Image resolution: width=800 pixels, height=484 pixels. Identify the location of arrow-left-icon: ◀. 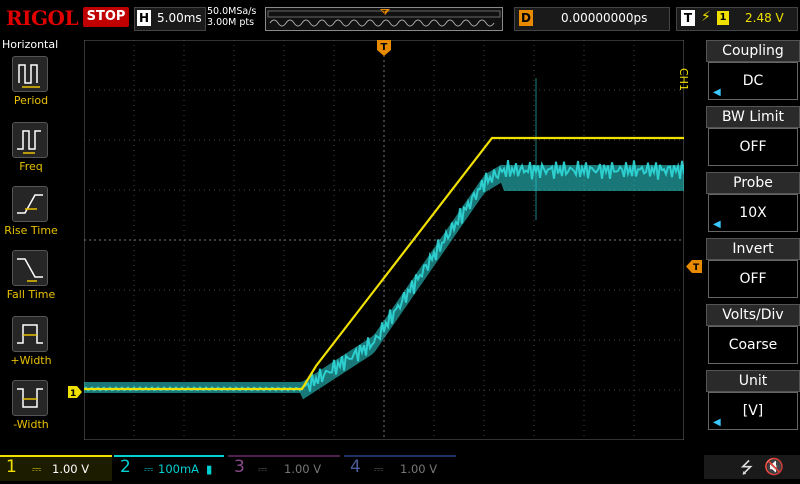
(717, 422).